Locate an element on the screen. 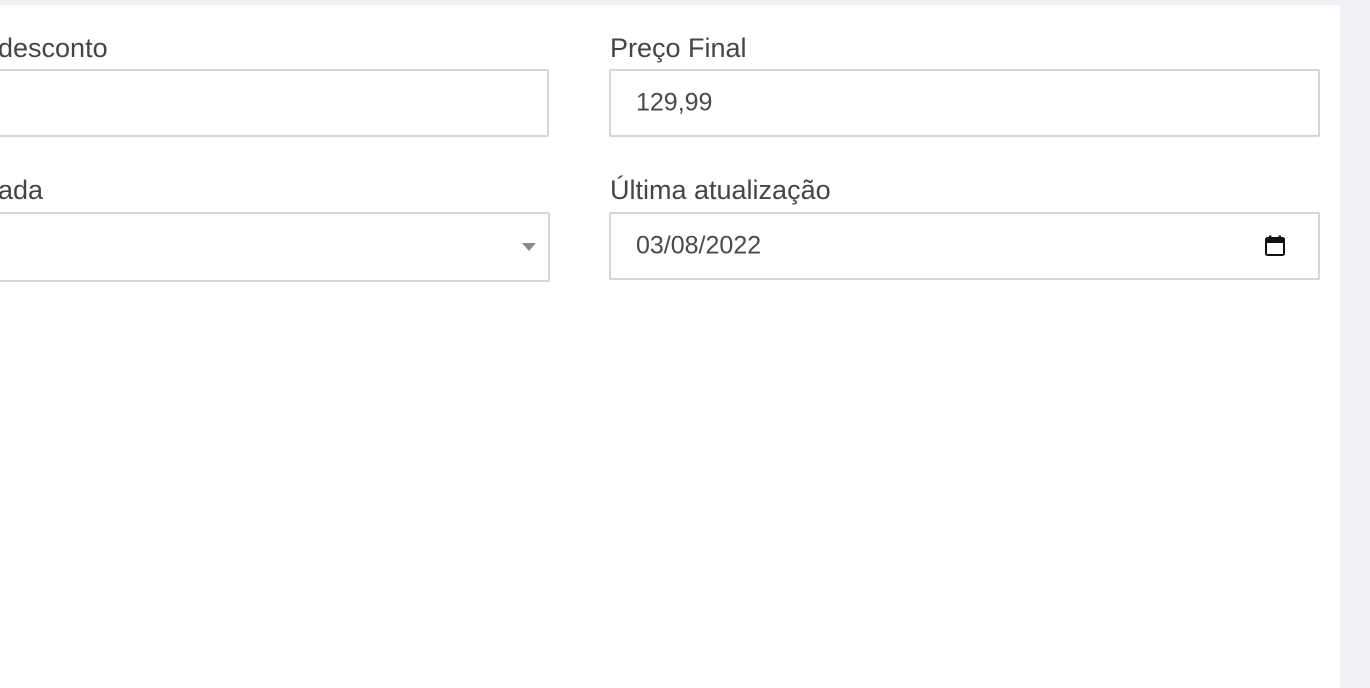 The width and height of the screenshot is (1370, 688). status-select is located at coordinates (275, 247).